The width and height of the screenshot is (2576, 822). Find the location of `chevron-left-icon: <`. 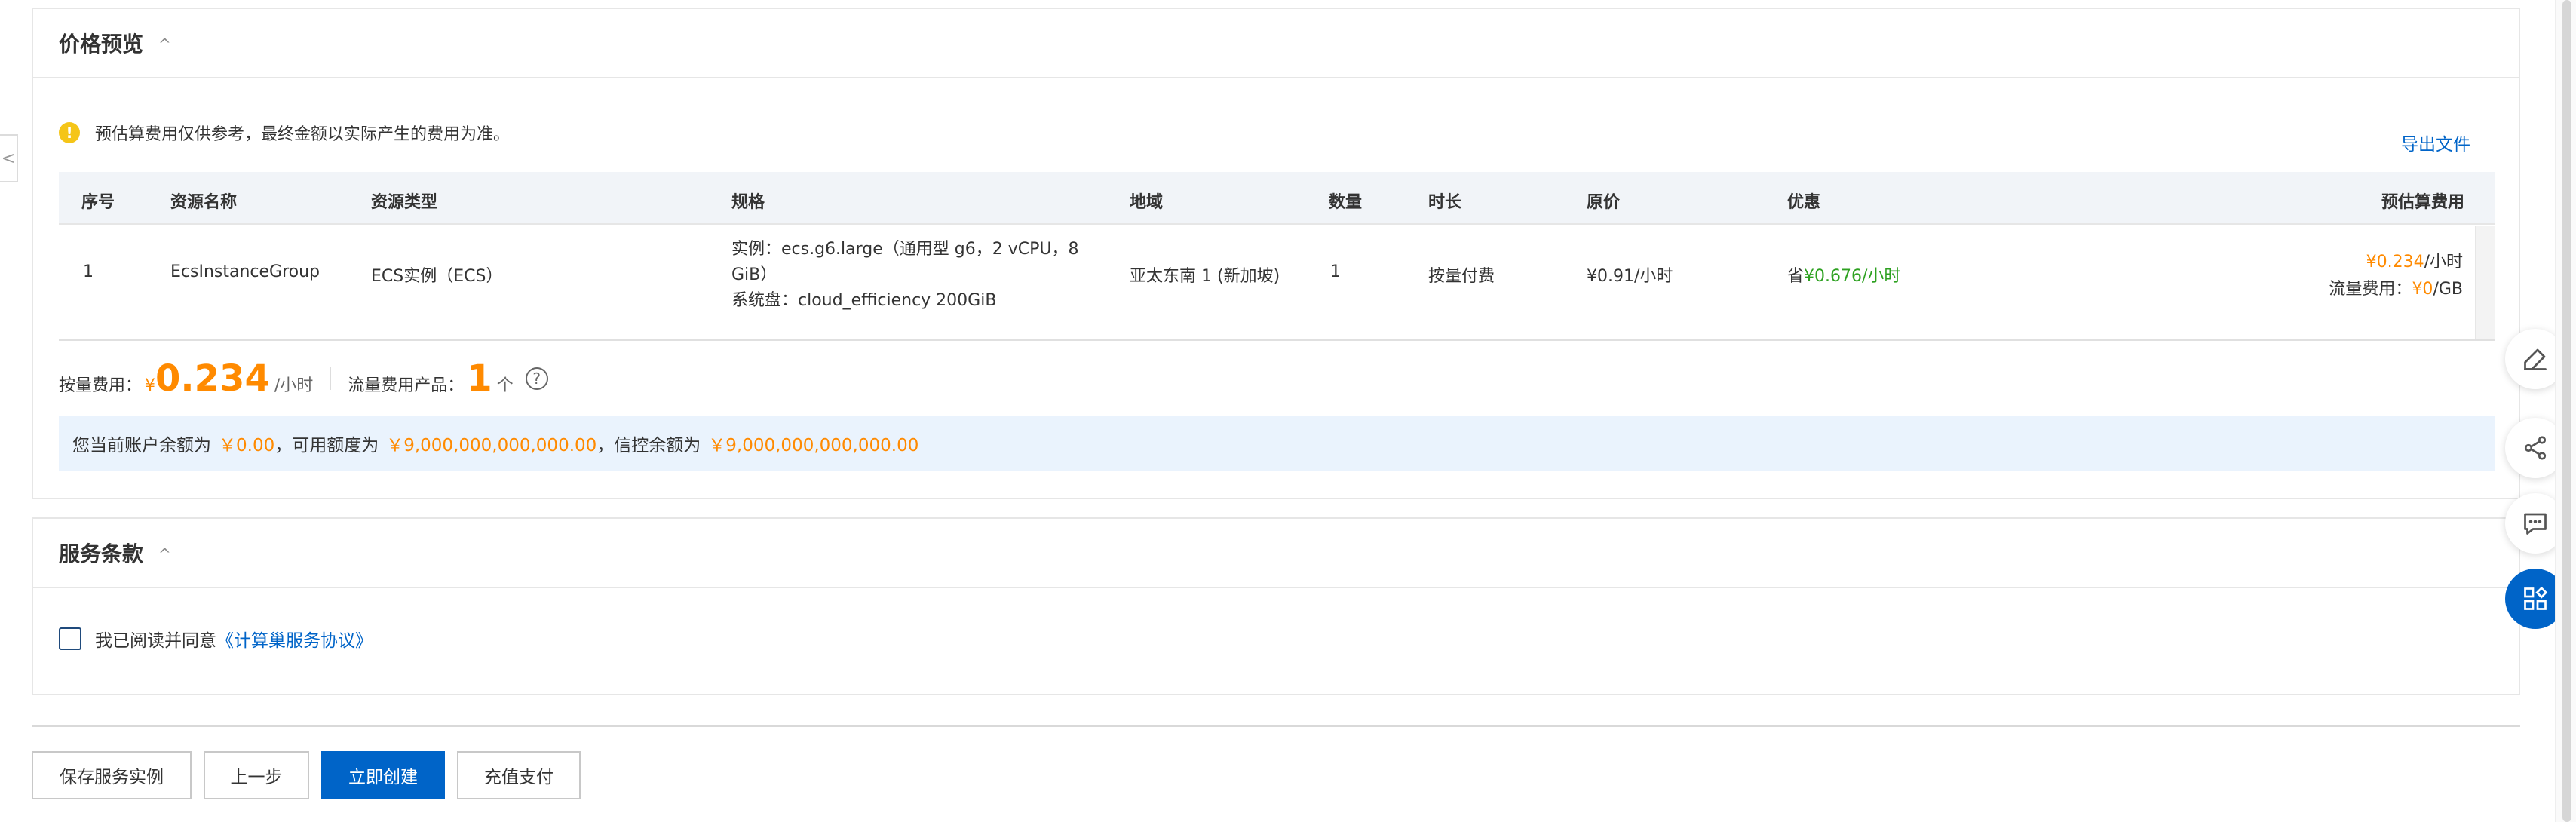

chevron-left-icon: < is located at coordinates (8, 158).